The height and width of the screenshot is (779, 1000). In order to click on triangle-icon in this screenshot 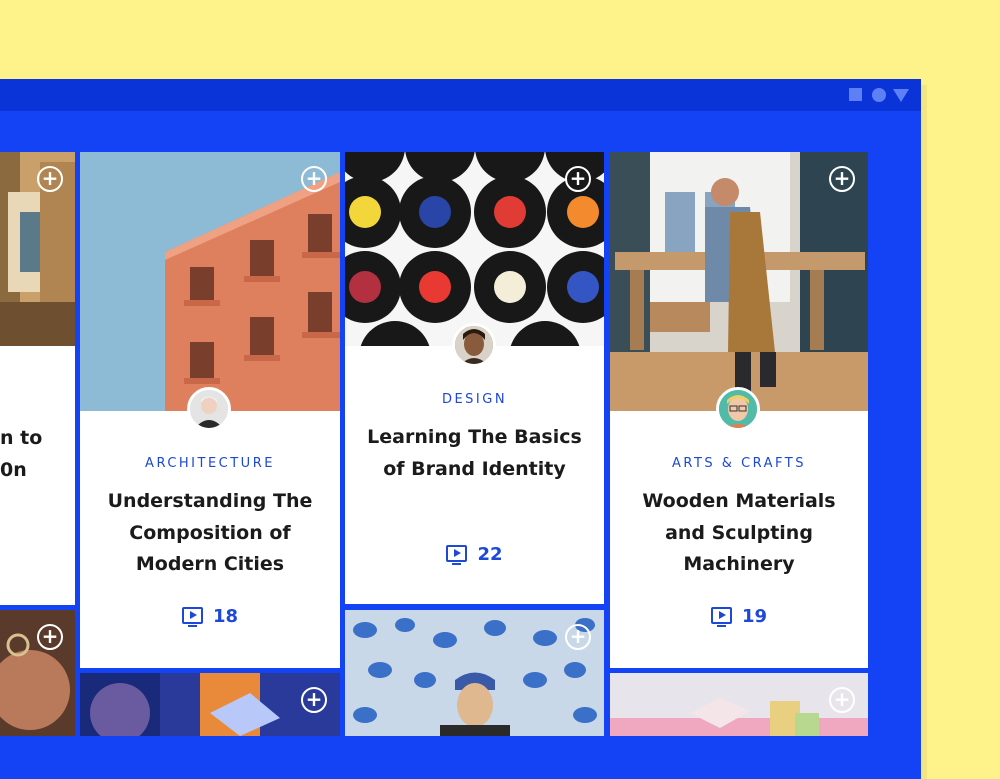, I will do `click(901, 95)`.